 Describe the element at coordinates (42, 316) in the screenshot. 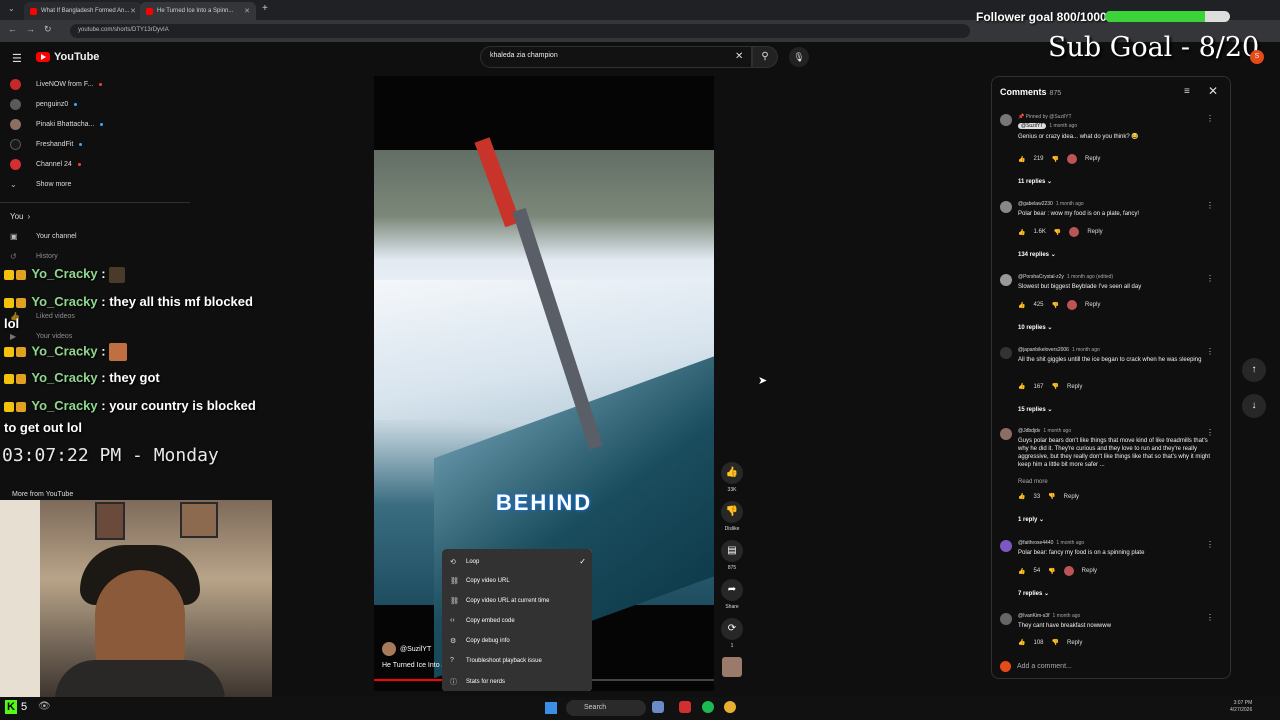

I see `sidebar-item-liked-videos: 👍 Liked videos` at that location.